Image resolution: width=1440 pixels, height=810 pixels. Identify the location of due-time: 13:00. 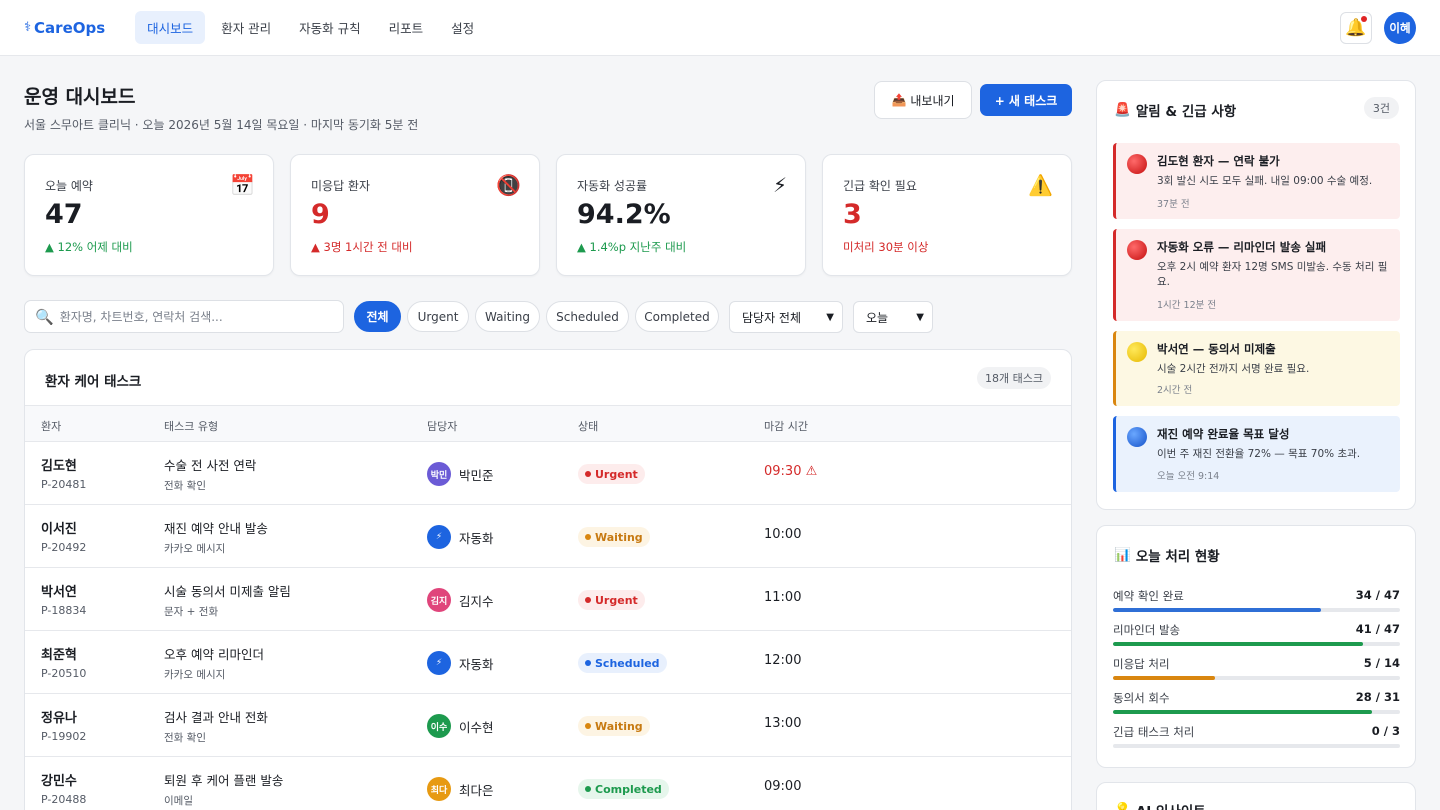
(783, 723).